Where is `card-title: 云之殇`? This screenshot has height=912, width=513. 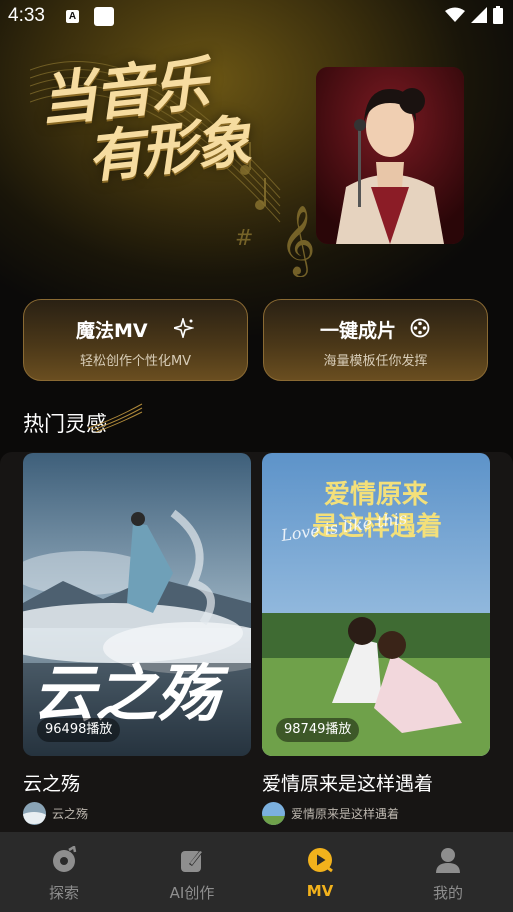 card-title: 云之殇 is located at coordinates (51, 782).